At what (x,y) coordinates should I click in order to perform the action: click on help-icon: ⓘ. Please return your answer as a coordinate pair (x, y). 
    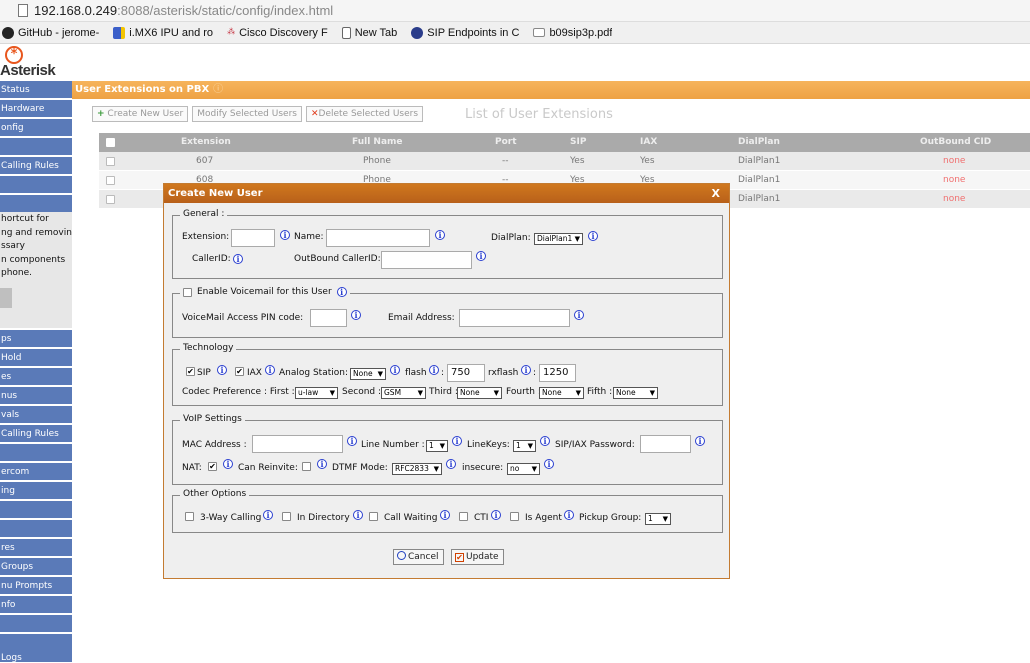
    Looking at the image, I should click on (218, 89).